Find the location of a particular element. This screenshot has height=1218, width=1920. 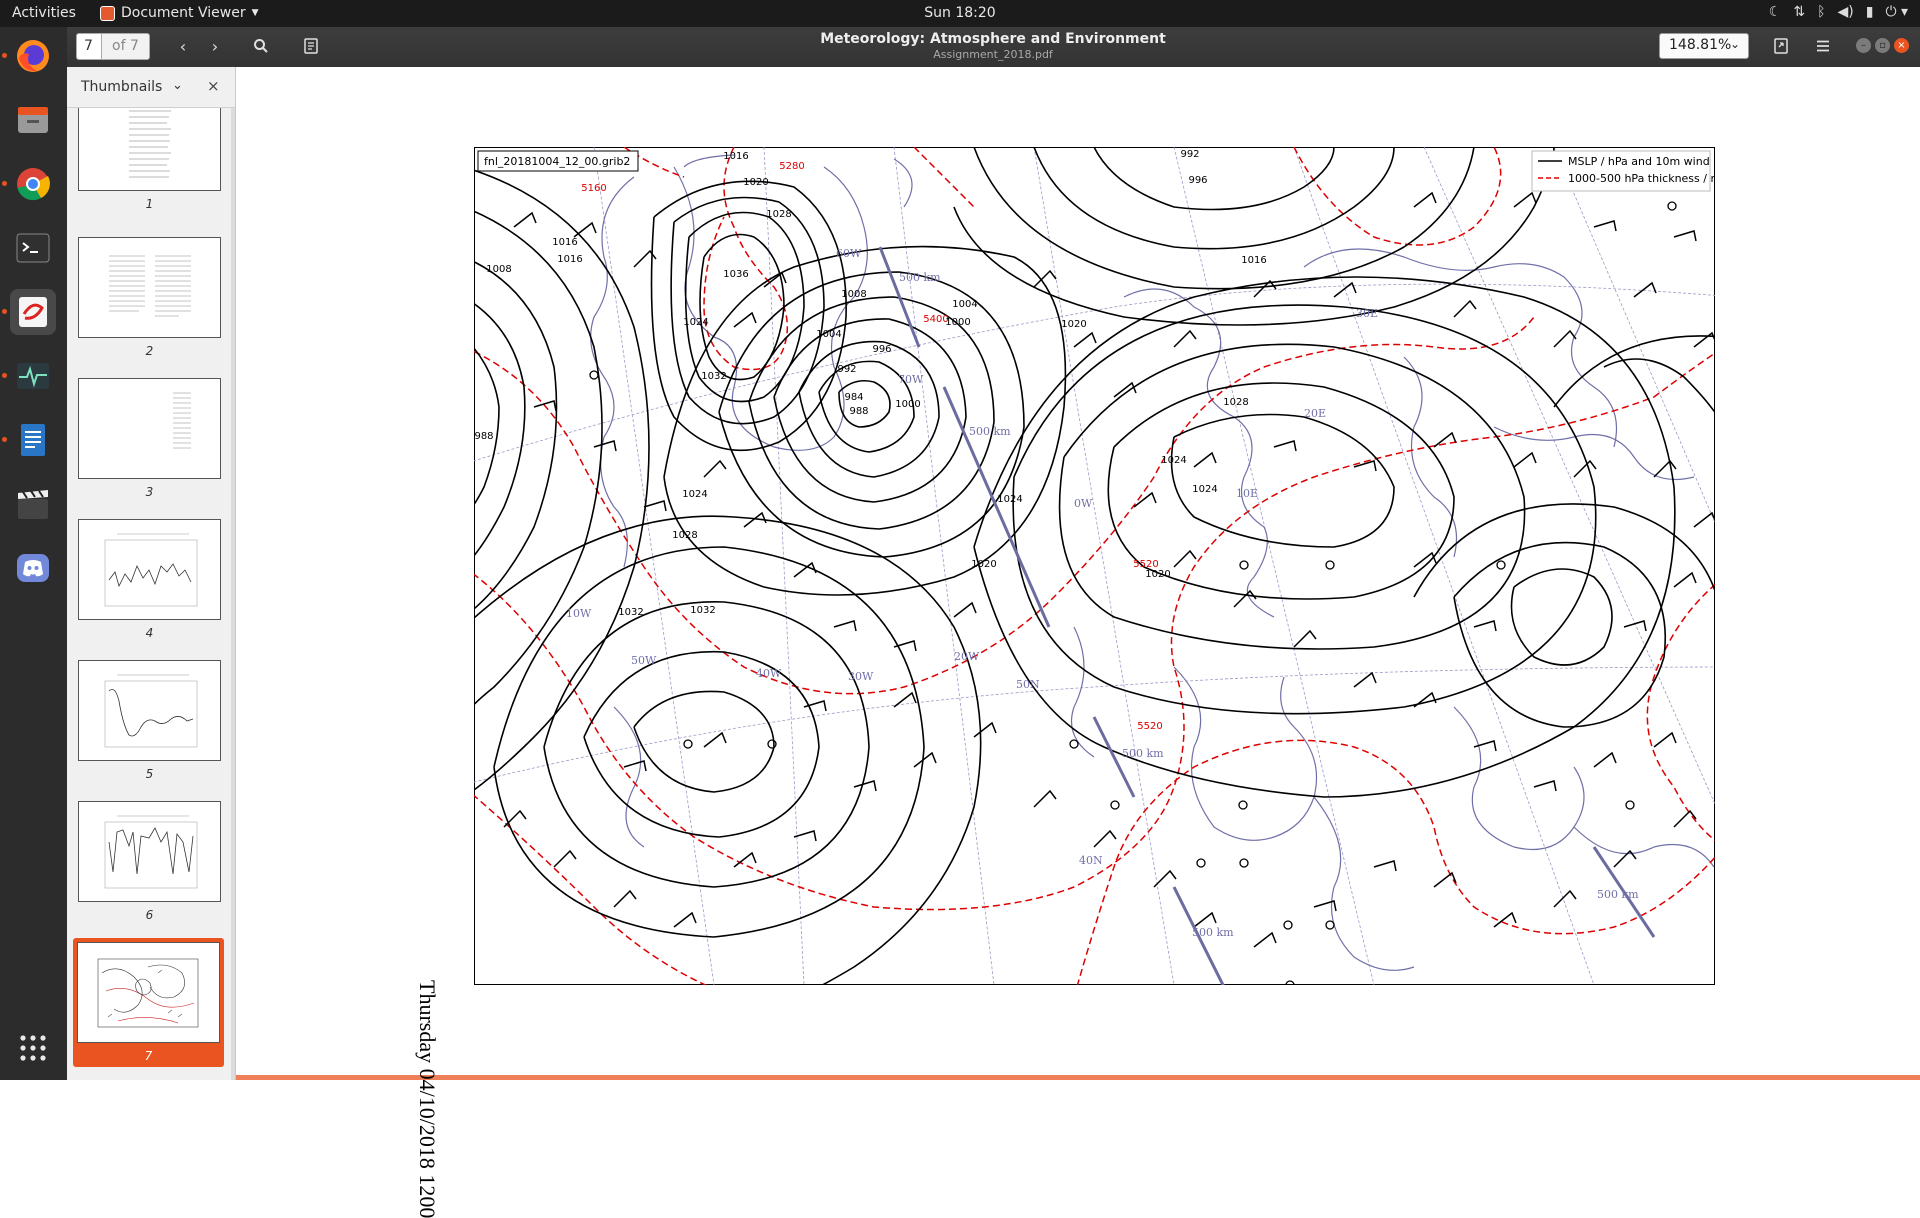

close-icon: × is located at coordinates (1901, 45).